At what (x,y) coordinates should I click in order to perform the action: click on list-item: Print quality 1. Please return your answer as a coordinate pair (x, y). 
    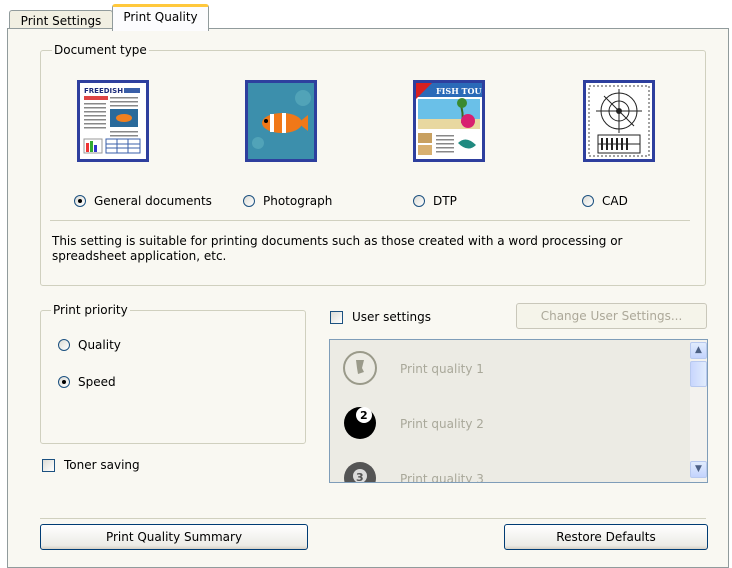
    Looking at the image, I should click on (505, 370).